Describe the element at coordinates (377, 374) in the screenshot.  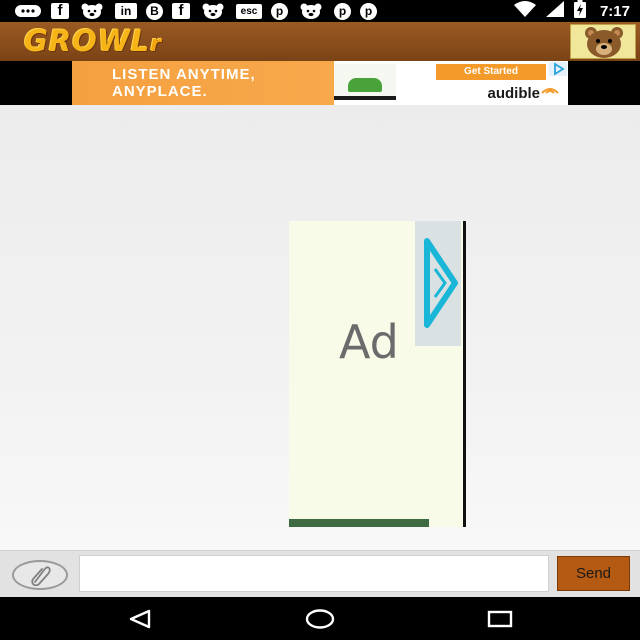
I see `content-ad: Ad` at that location.